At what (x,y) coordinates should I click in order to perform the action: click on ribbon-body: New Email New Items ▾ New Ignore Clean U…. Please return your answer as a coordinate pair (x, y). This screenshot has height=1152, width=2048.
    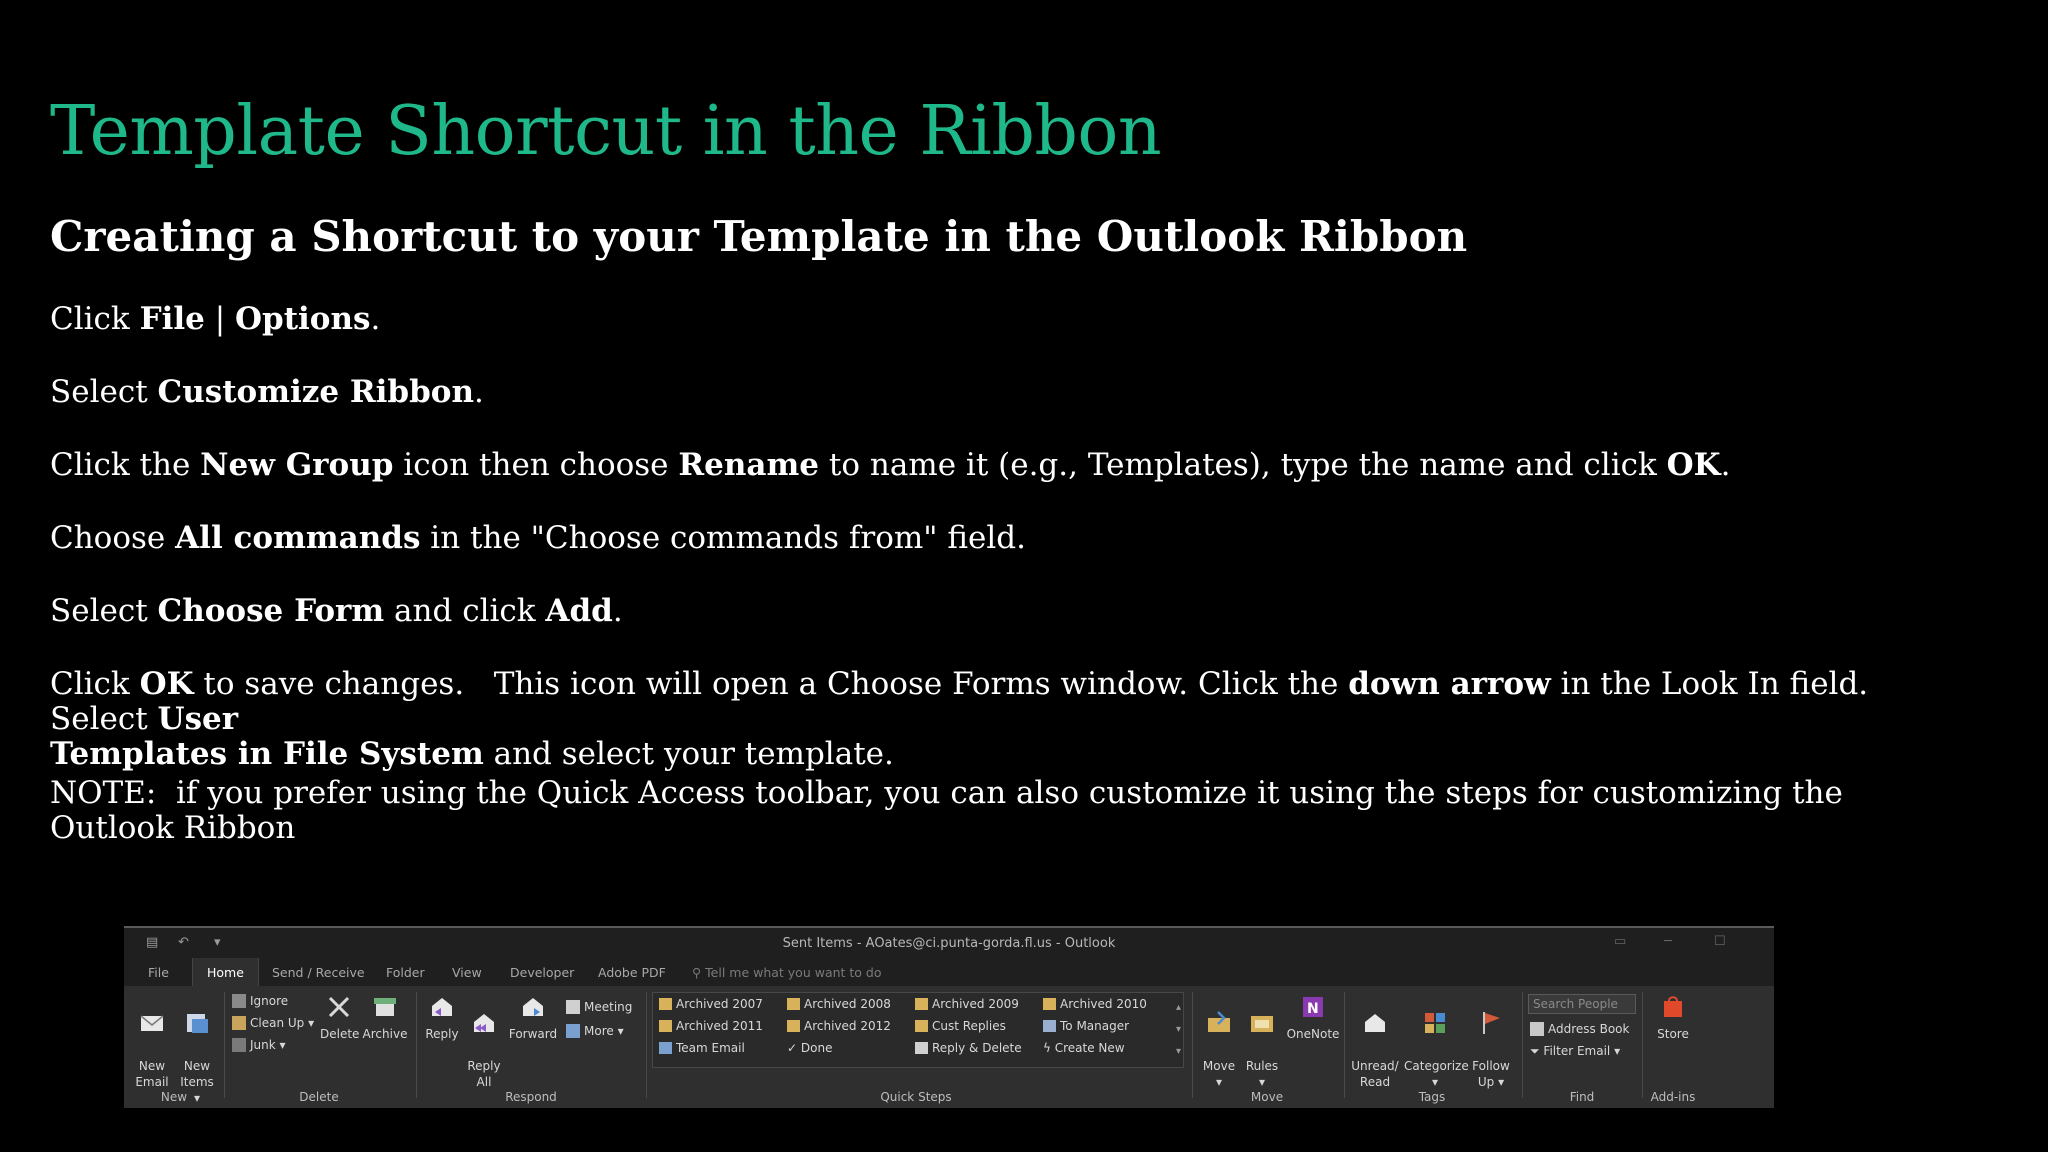
    Looking at the image, I should click on (949, 1047).